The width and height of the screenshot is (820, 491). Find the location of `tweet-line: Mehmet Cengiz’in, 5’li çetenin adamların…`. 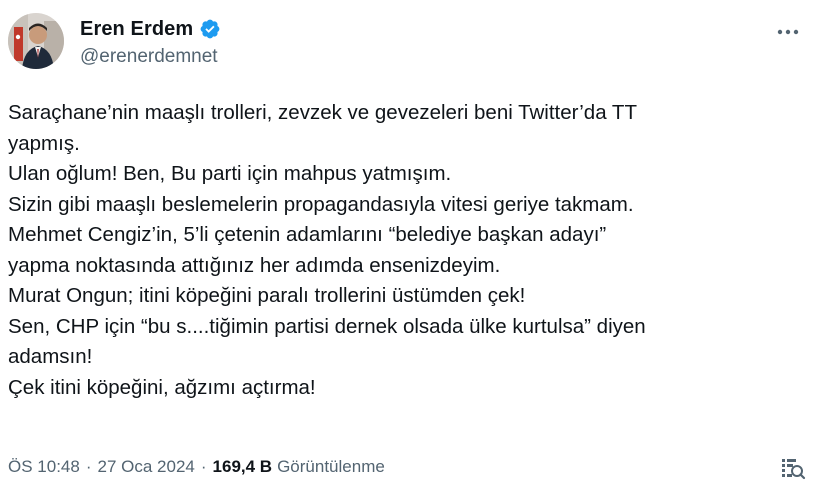

tweet-line: Mehmet Cengiz’in, 5’li çetenin adamların… is located at coordinates (307, 234).